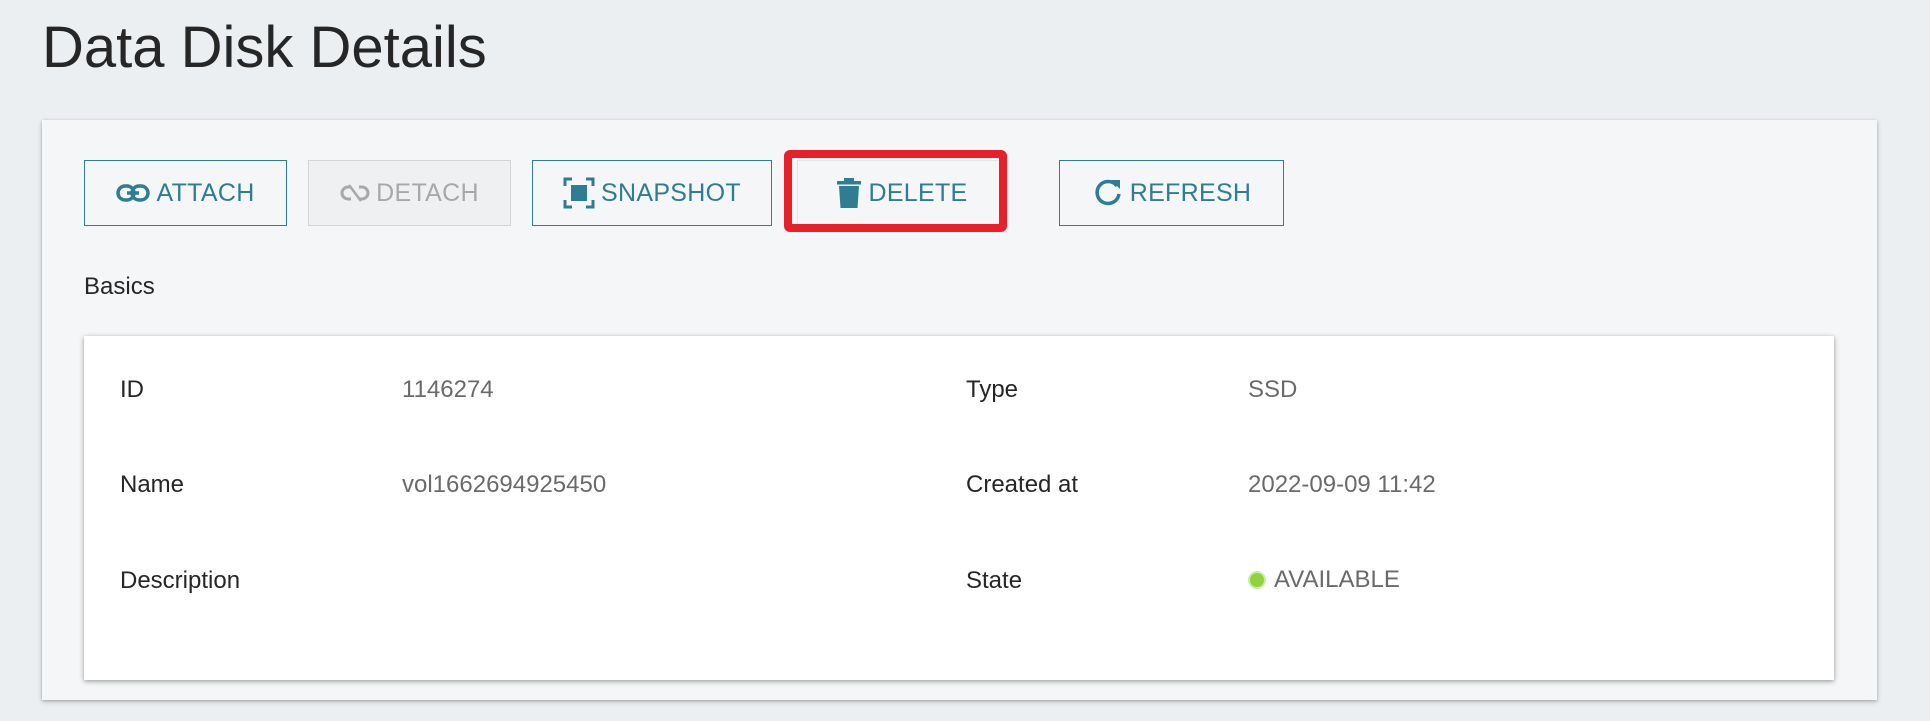 This screenshot has height=721, width=1930. Describe the element at coordinates (427, 192) in the screenshot. I see `detach-label: DETACH` at that location.